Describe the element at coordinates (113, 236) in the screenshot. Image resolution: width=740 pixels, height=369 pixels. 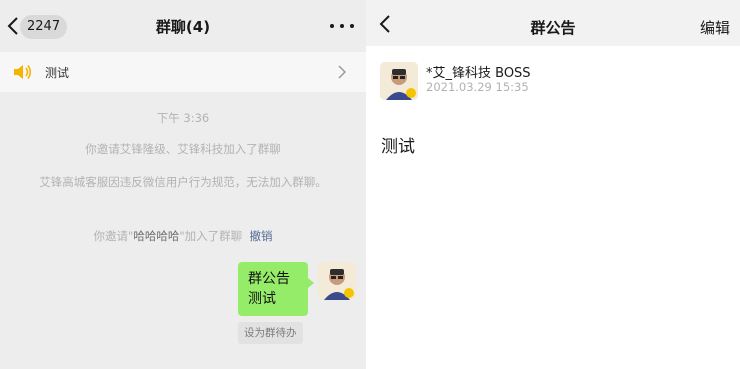
I see `system-message-text: 你邀请"` at that location.